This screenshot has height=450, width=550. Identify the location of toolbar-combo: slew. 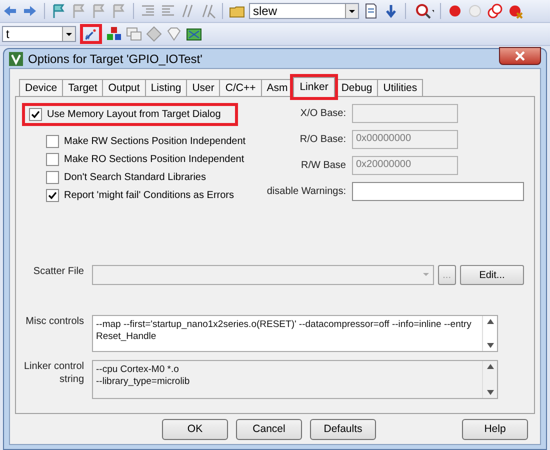
(304, 11).